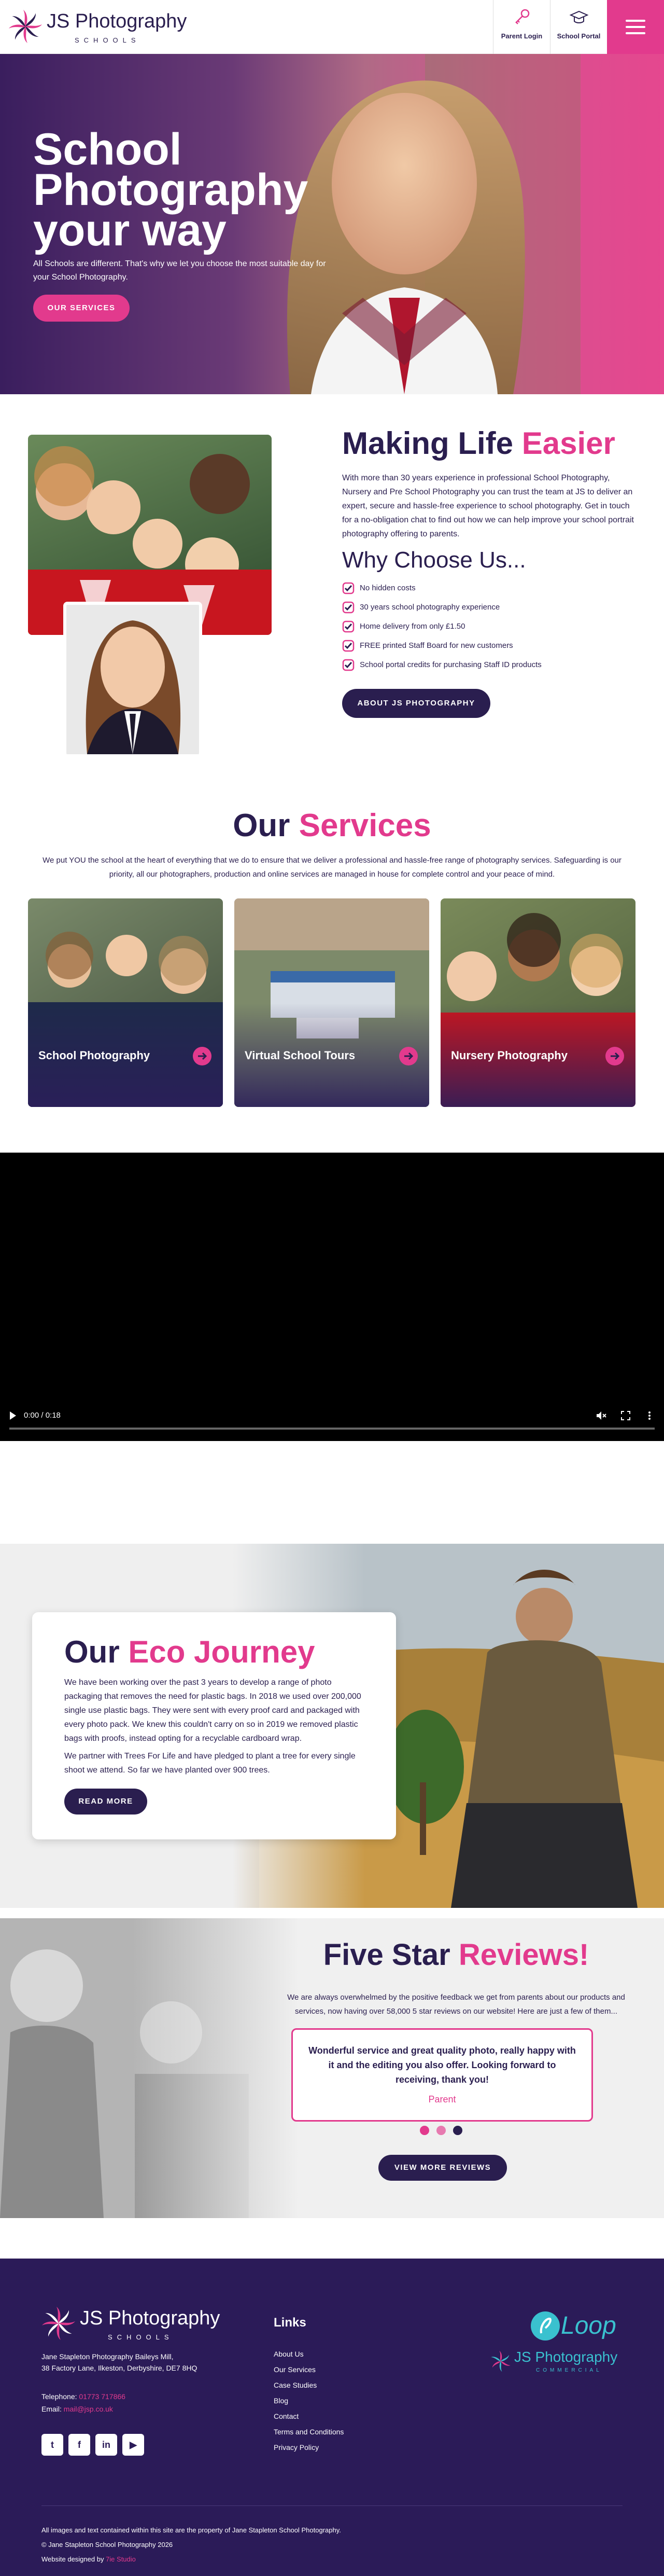 This screenshot has width=664, height=2576. Describe the element at coordinates (442, 591) in the screenshot. I see `check-item: No hidden costs` at that location.